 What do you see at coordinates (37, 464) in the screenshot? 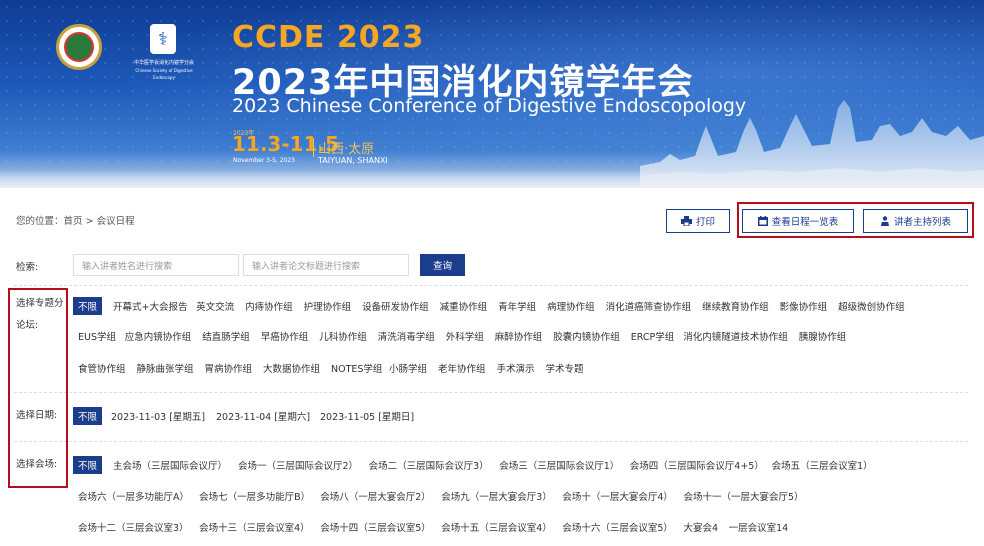
I see `venue-filter-label: 选择会场:` at bounding box center [37, 464].